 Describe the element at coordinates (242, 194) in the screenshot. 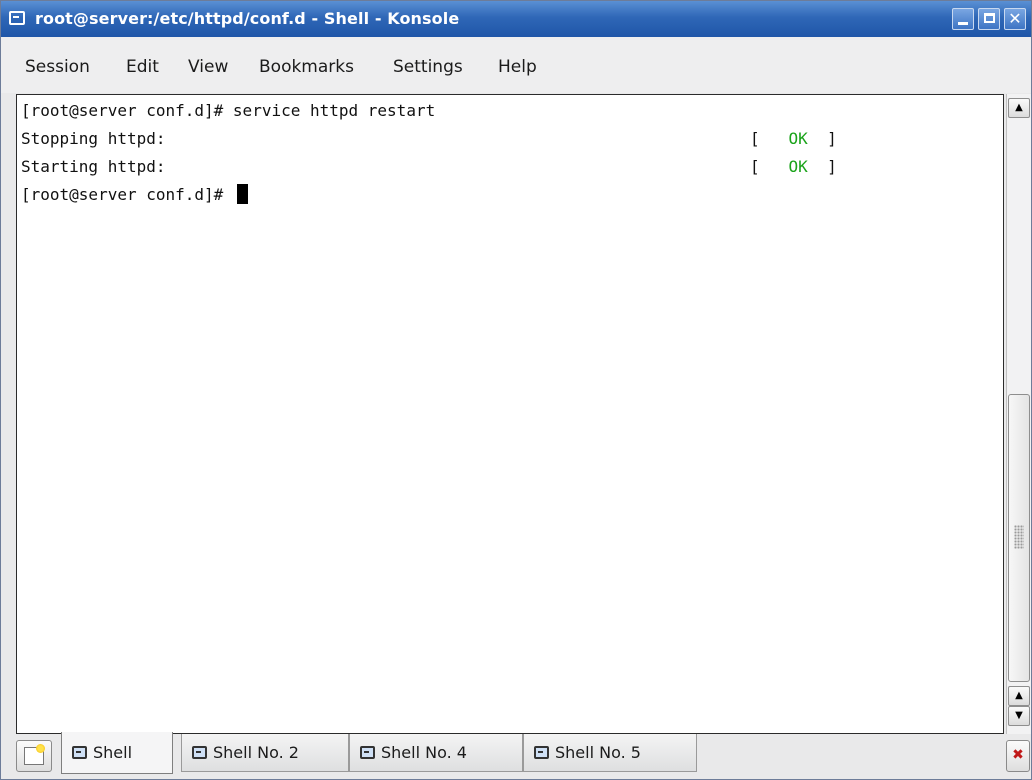

I see `text-cursor` at that location.